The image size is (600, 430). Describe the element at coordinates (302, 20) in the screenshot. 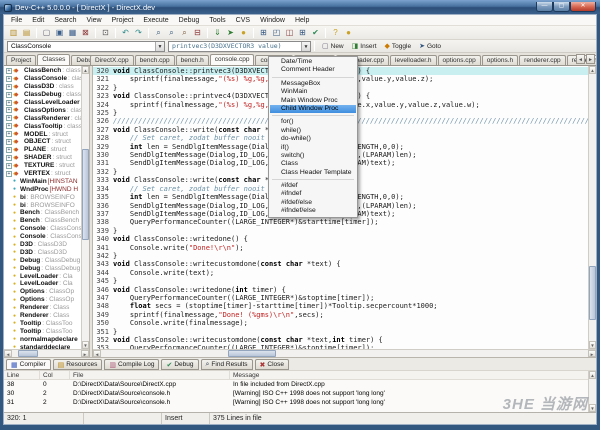

I see `menu-help: Help` at that location.